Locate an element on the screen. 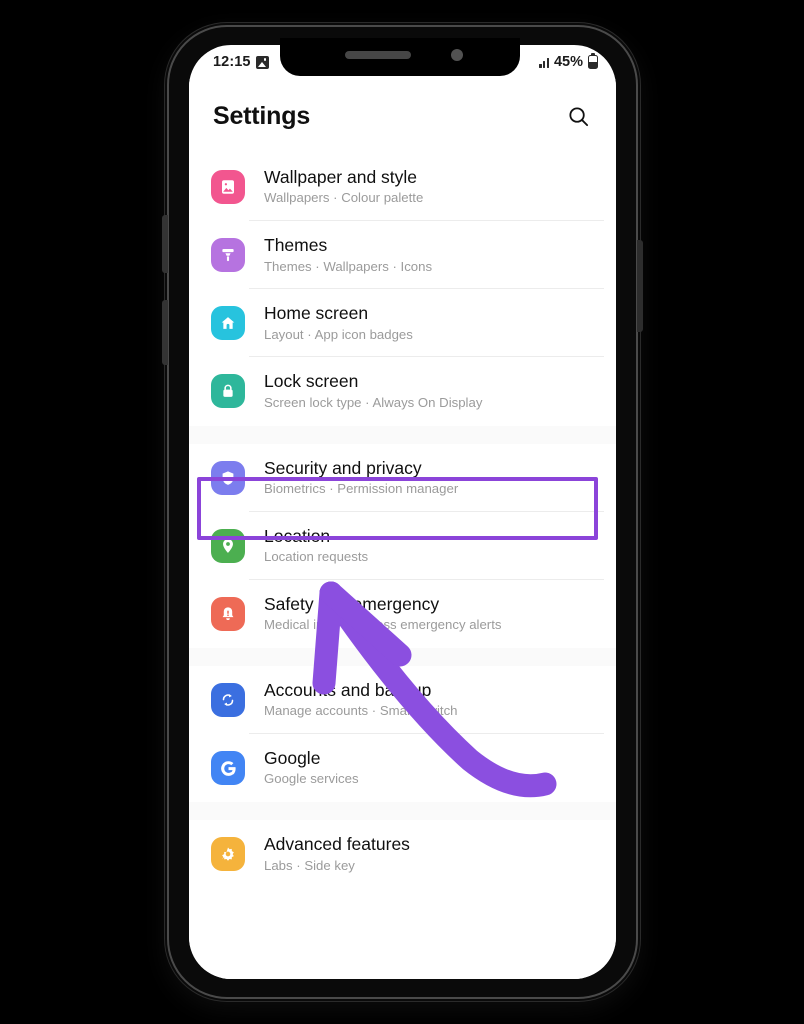 The height and width of the screenshot is (1024, 804). cellular-signal-icon is located at coordinates (544, 62).